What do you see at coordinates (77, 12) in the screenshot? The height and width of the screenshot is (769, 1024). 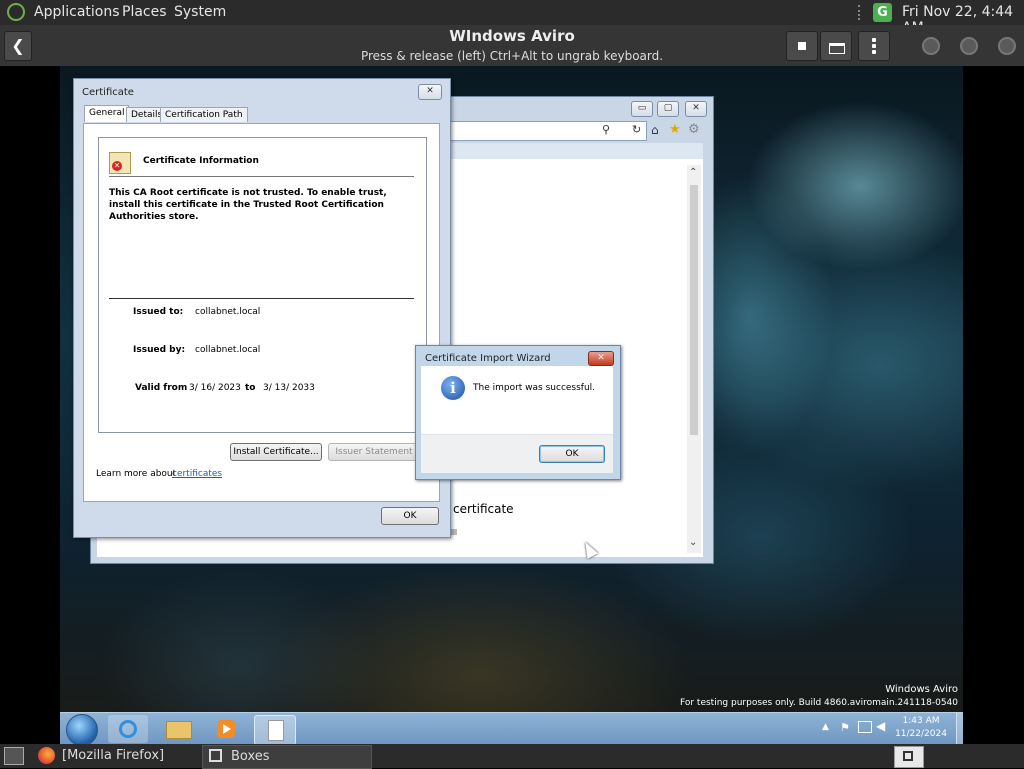 I see `applications-menu: Applications` at bounding box center [77, 12].